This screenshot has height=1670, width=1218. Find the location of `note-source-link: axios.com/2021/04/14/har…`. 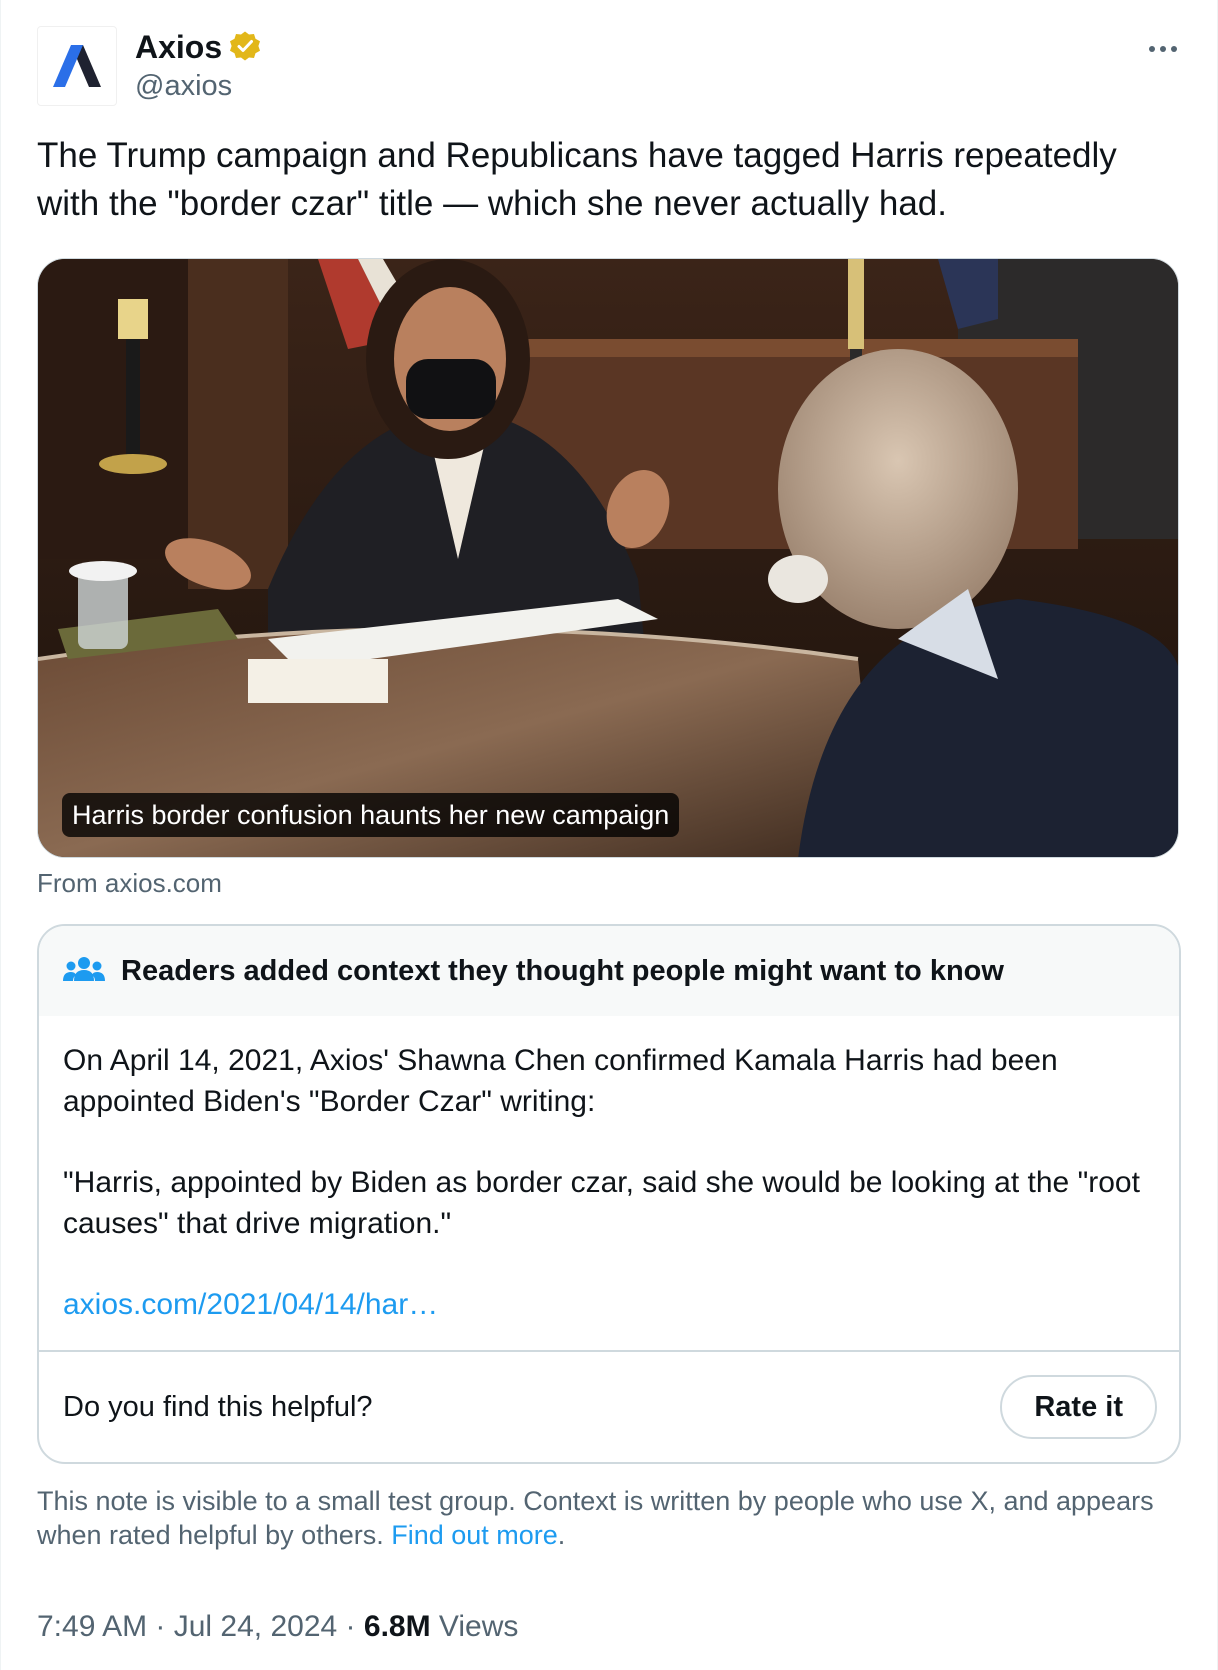

note-source-link: axios.com/2021/04/14/har… is located at coordinates (250, 1304).